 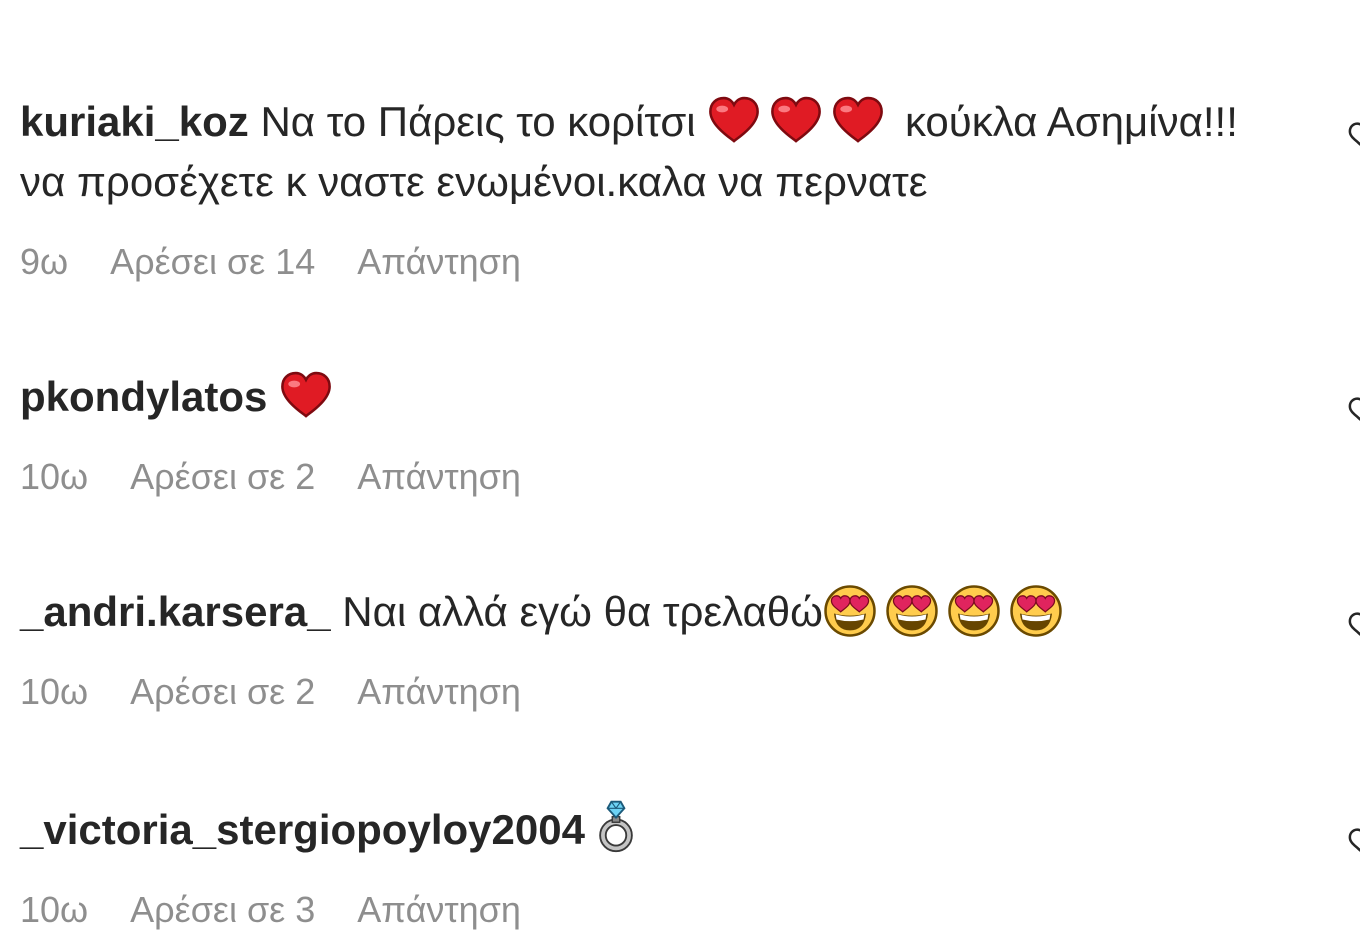 I want to click on comment-likes-link: Αρέσει σε 3, so click(x=222, y=910).